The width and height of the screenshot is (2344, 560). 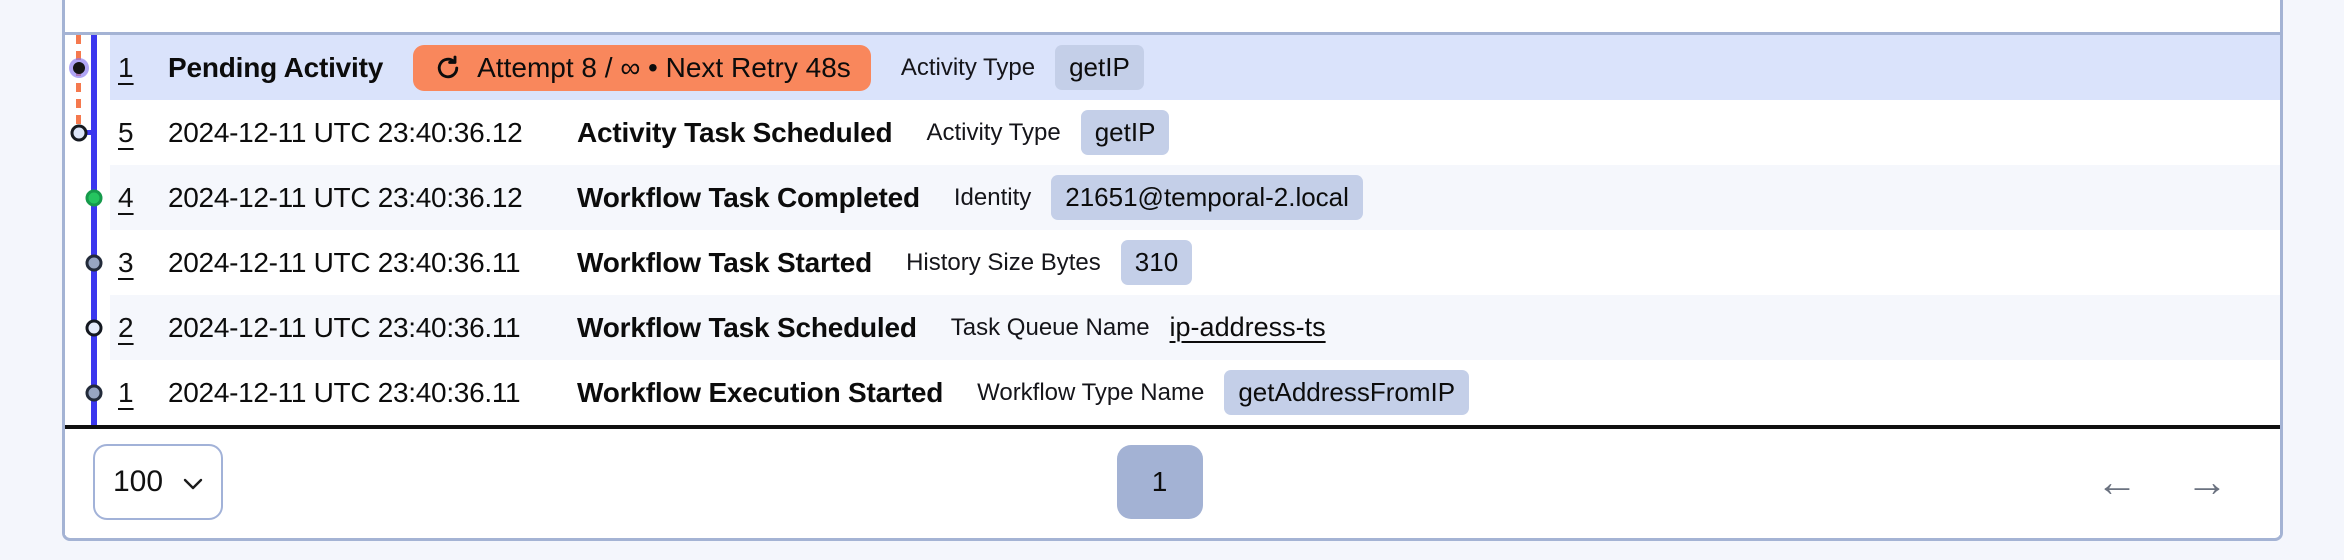 I want to click on attr-label: History Size Bytes, so click(x=1003, y=262).